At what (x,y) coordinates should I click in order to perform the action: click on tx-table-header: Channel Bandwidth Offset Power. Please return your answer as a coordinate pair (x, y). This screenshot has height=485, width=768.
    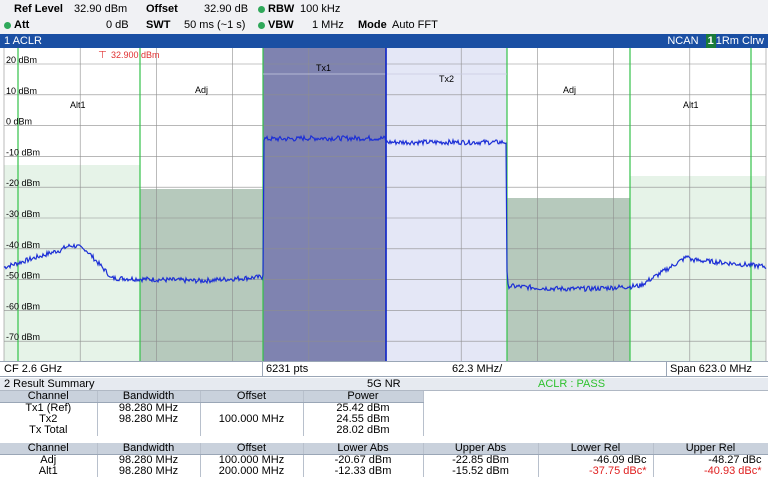
    Looking at the image, I should click on (384, 397).